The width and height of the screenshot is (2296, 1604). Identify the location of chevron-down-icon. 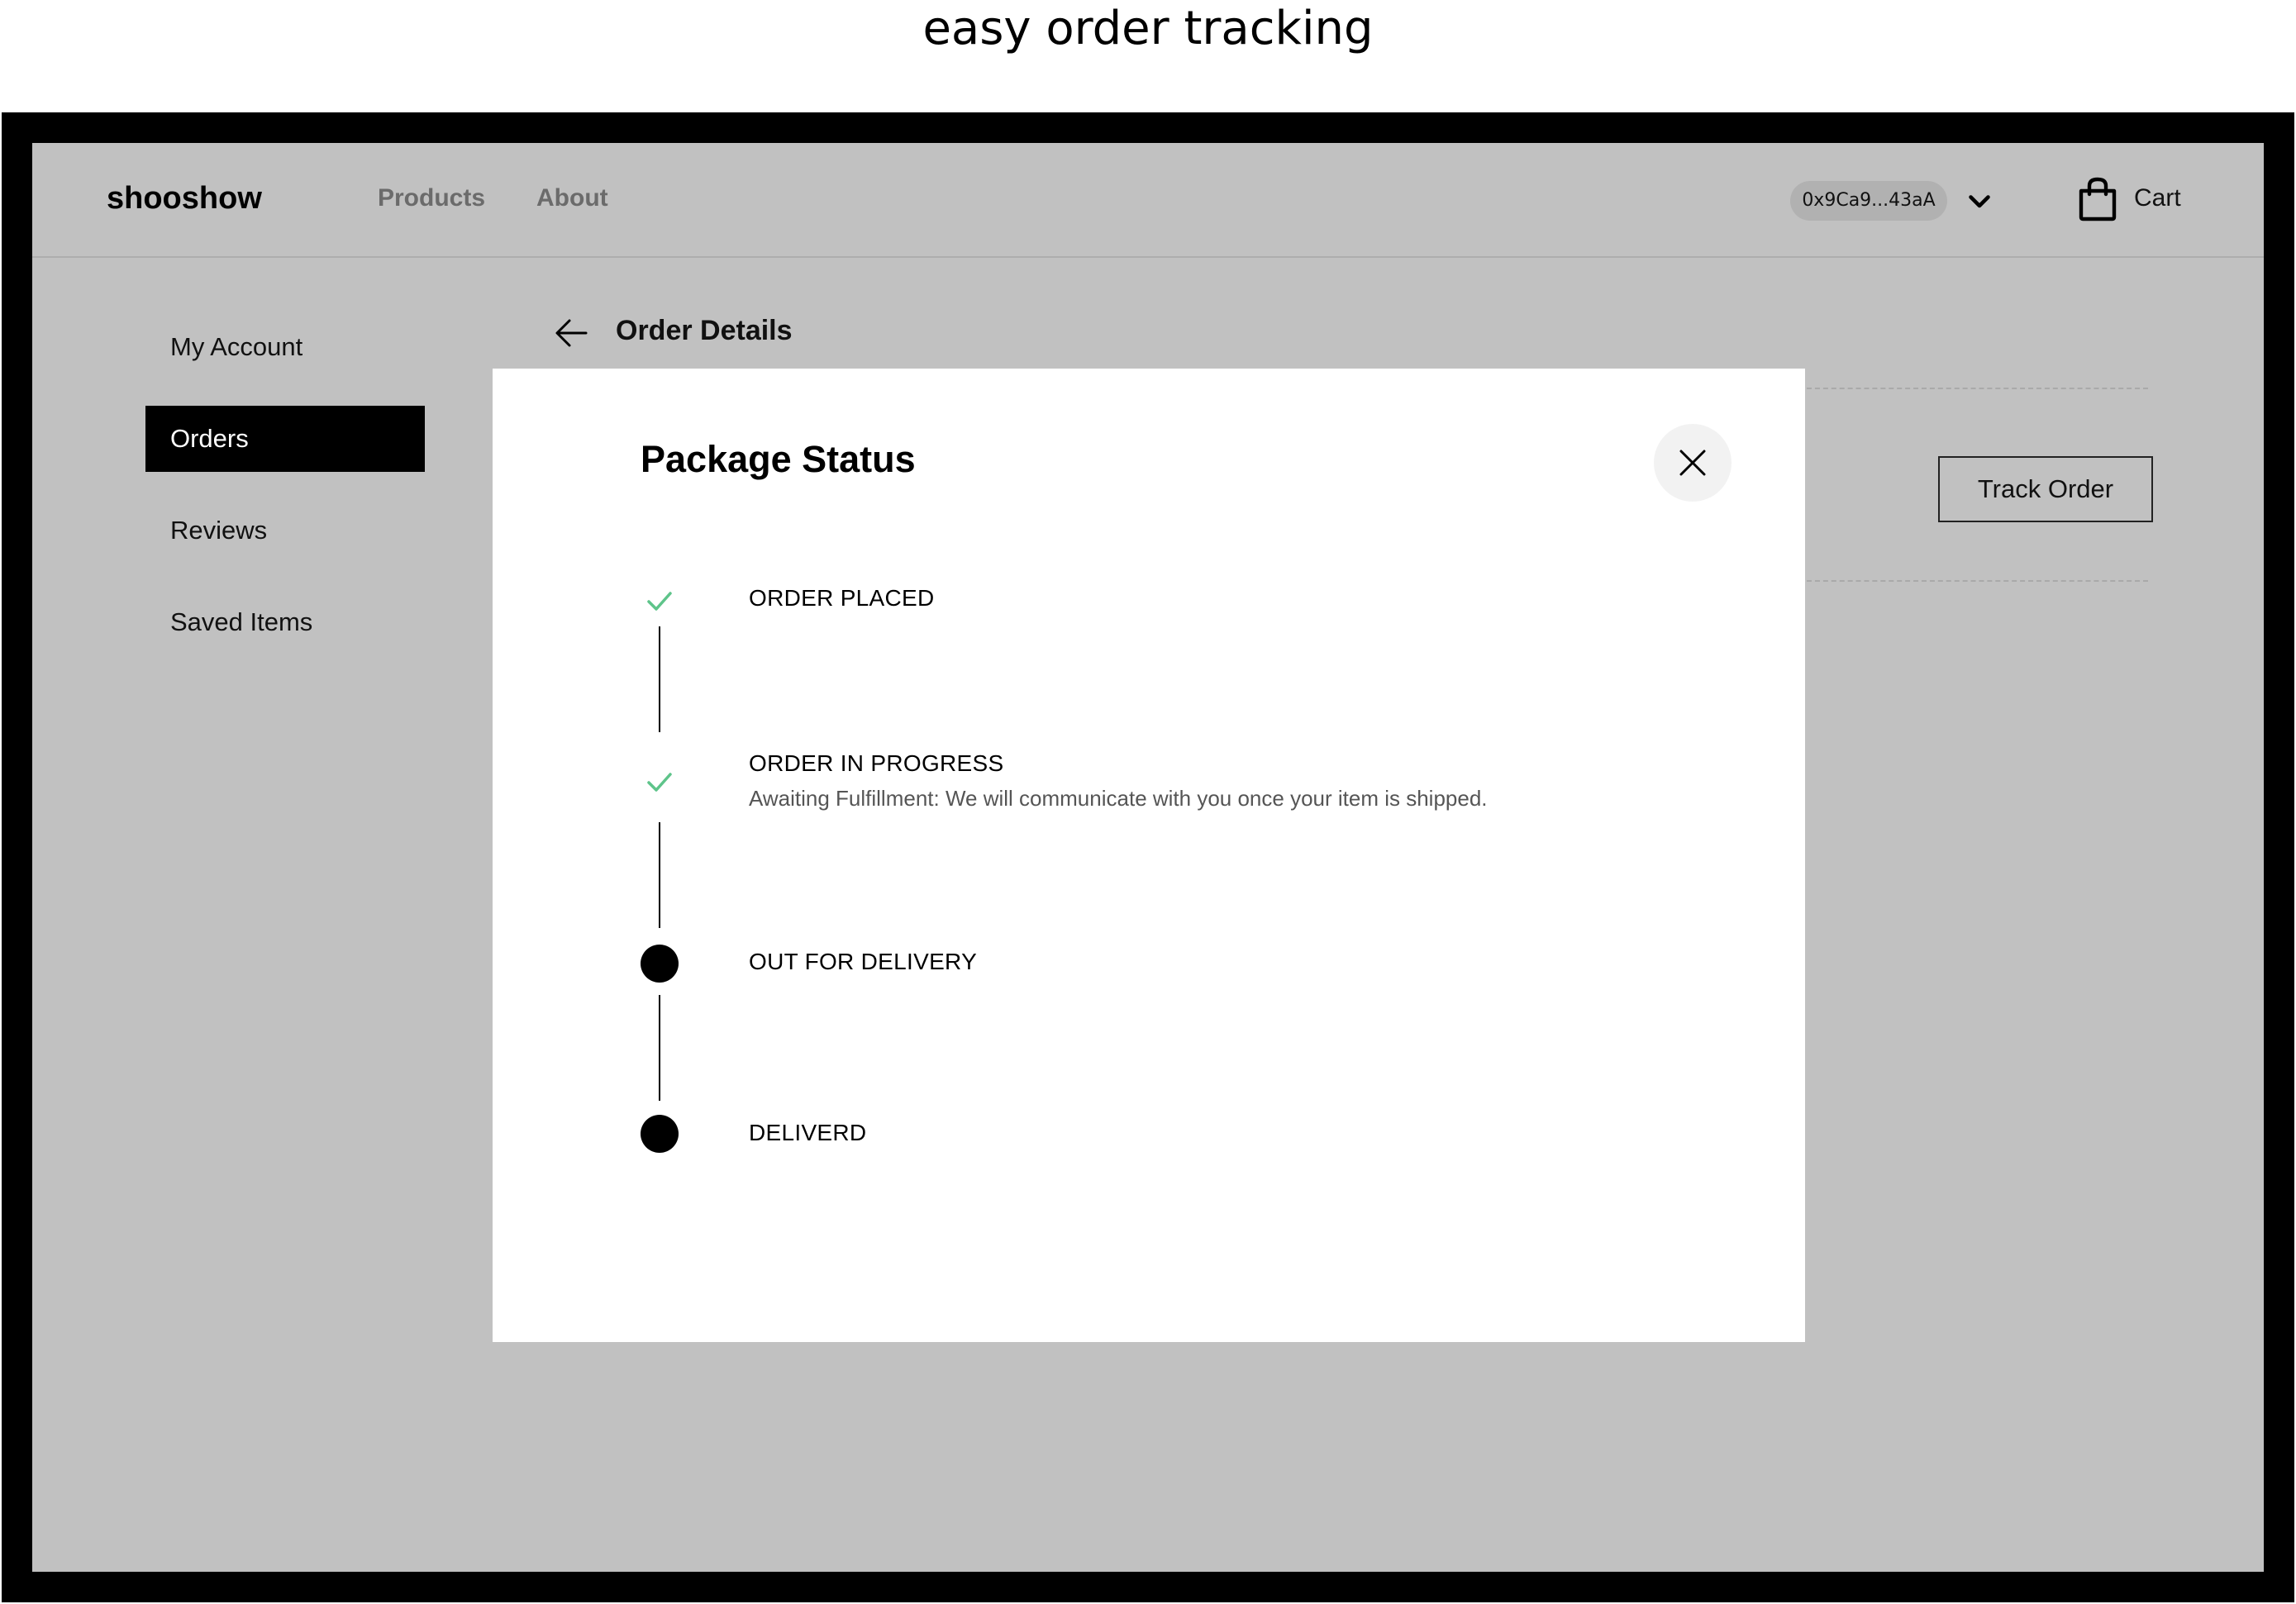
(1979, 201).